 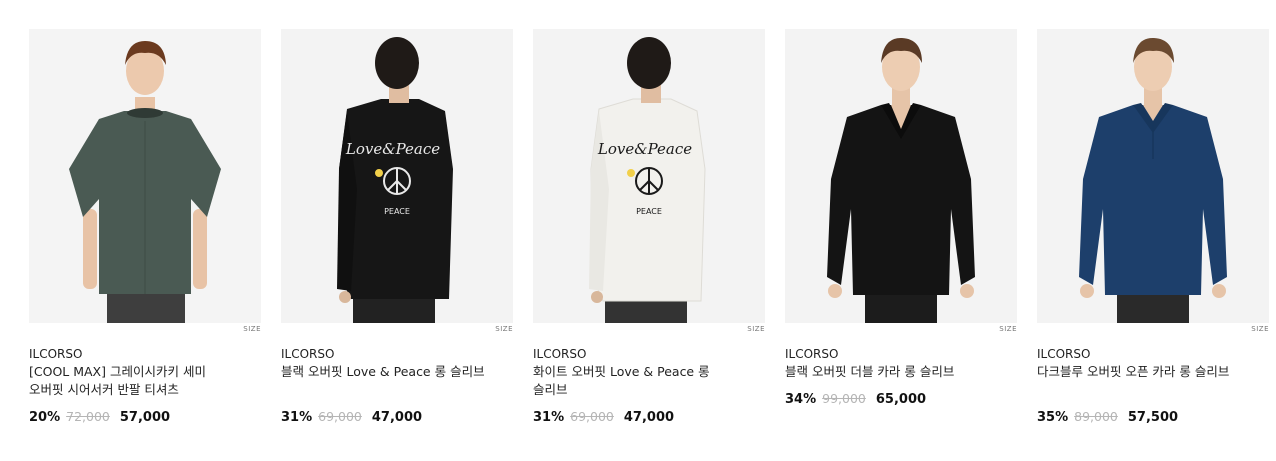 What do you see at coordinates (1053, 417) in the screenshot?
I see `discount-rate: 35%` at bounding box center [1053, 417].